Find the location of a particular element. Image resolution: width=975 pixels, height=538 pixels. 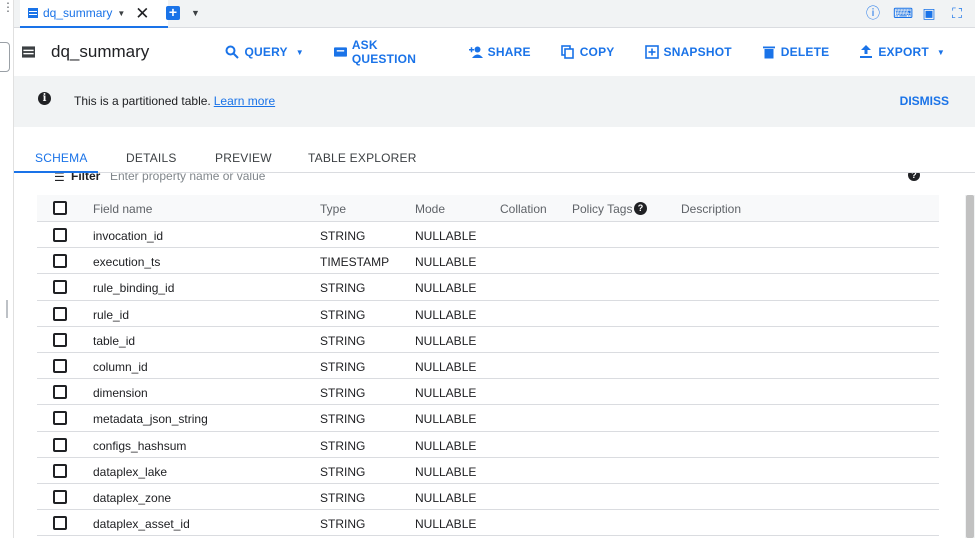

field-type: TIMESTAMP is located at coordinates (355, 262).